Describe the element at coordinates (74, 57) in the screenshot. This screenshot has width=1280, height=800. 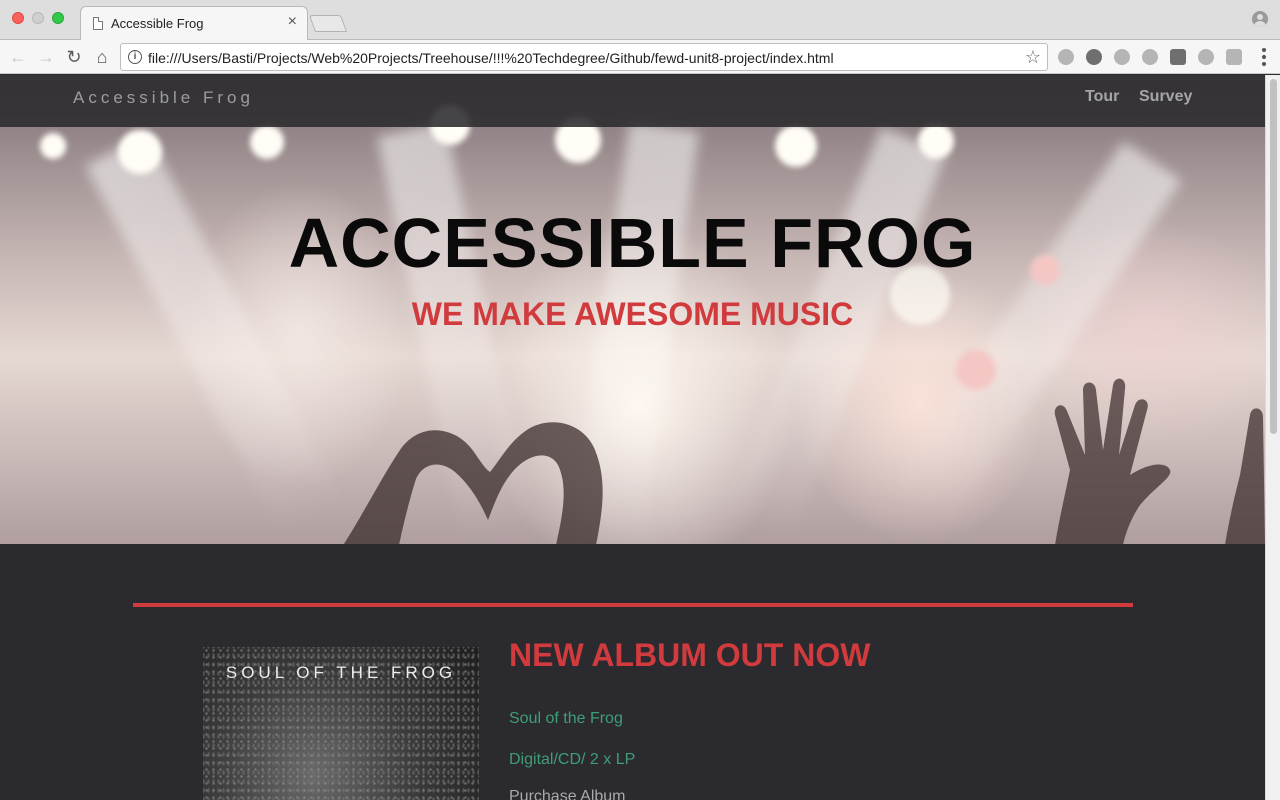
I see `reload-icon: ↻` at that location.